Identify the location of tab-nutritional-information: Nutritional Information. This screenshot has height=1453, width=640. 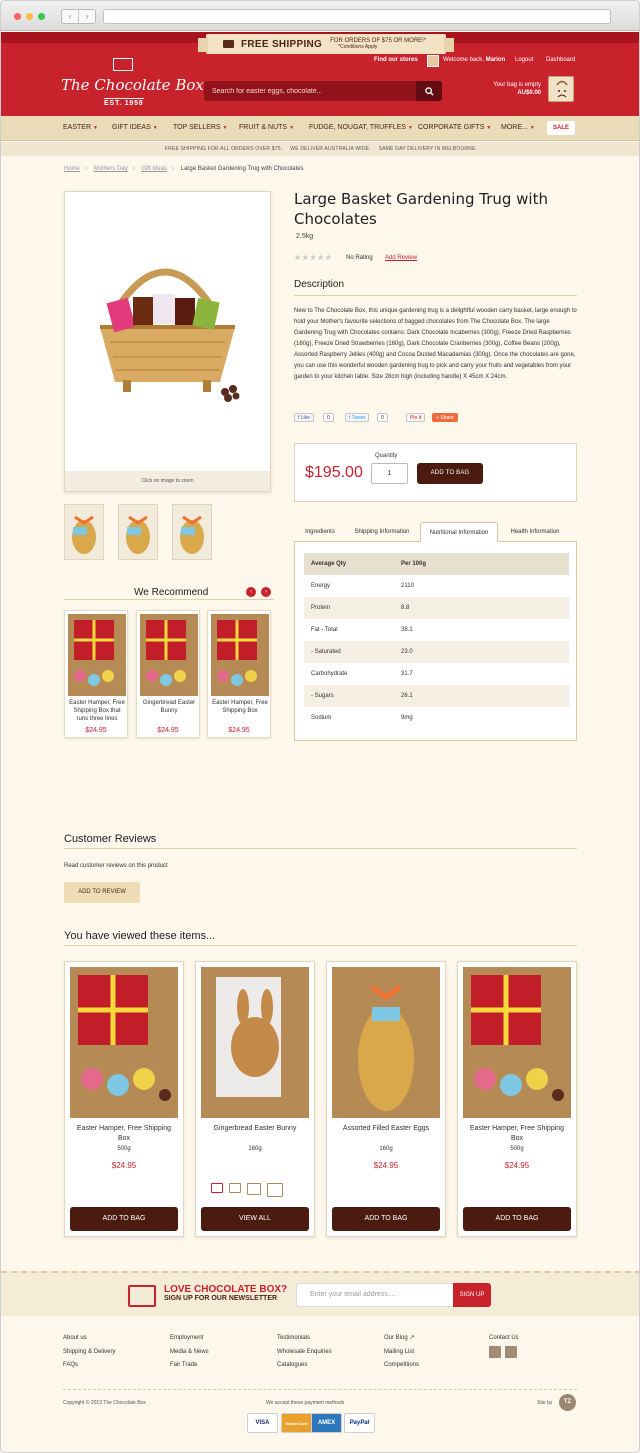
(459, 532).